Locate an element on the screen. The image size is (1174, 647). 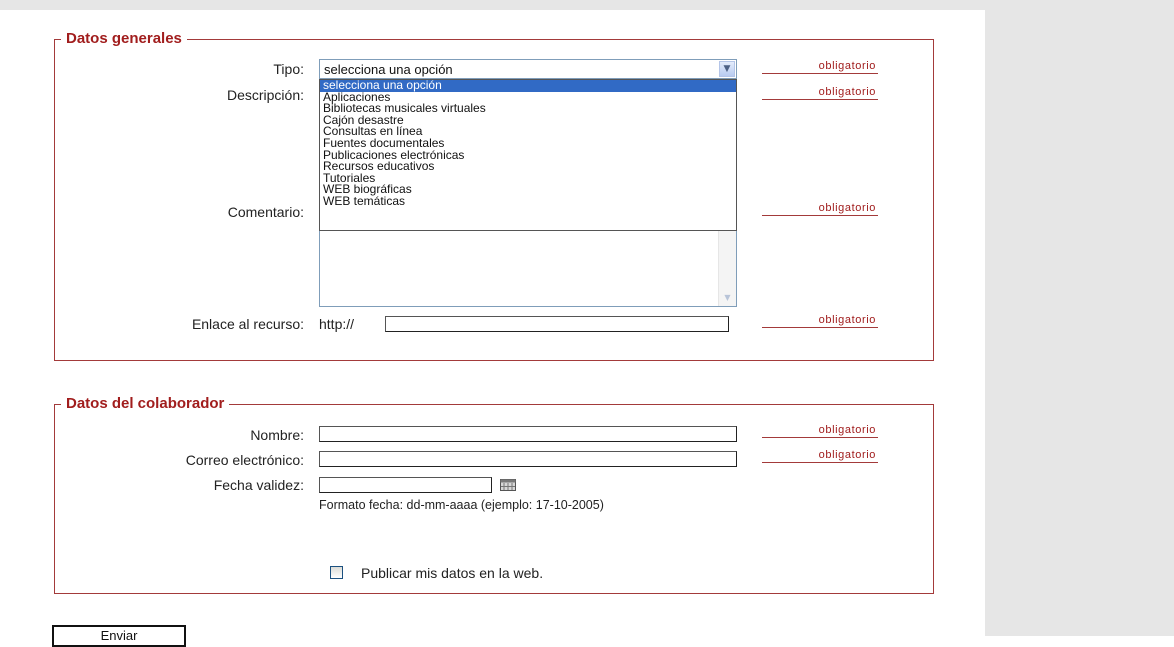
nombre-required: obligatorio is located at coordinates (820, 430).